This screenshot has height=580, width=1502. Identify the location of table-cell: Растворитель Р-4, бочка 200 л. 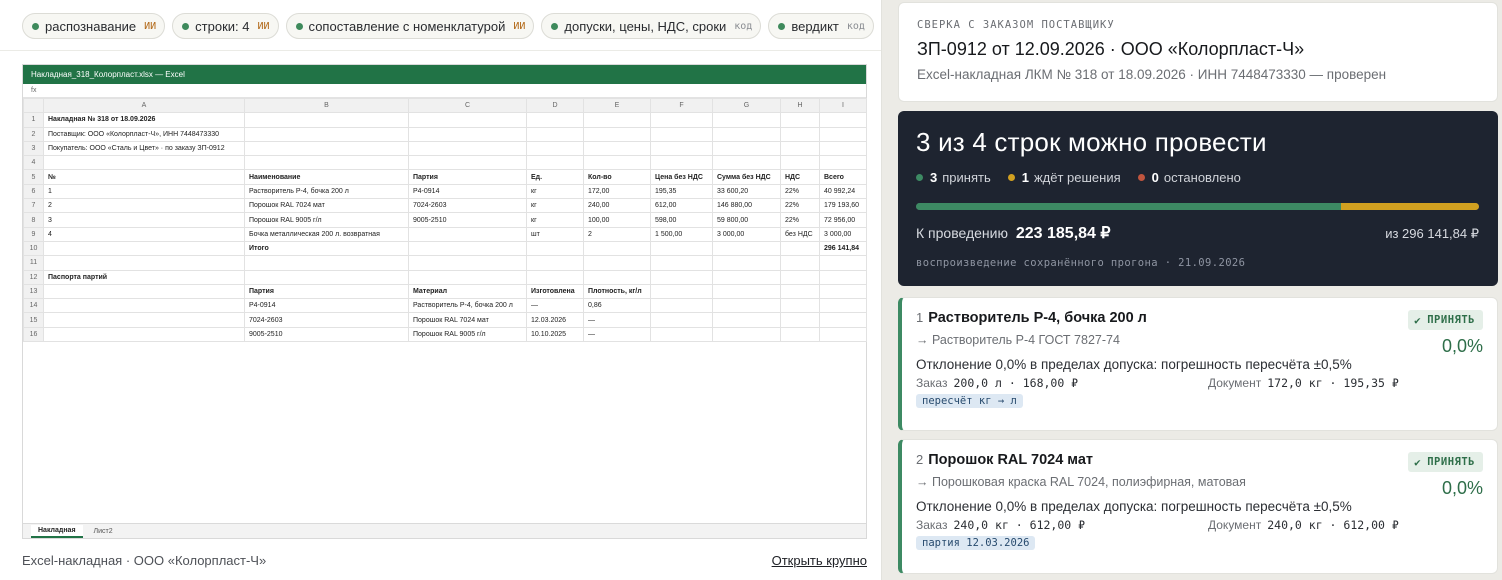
(326, 191).